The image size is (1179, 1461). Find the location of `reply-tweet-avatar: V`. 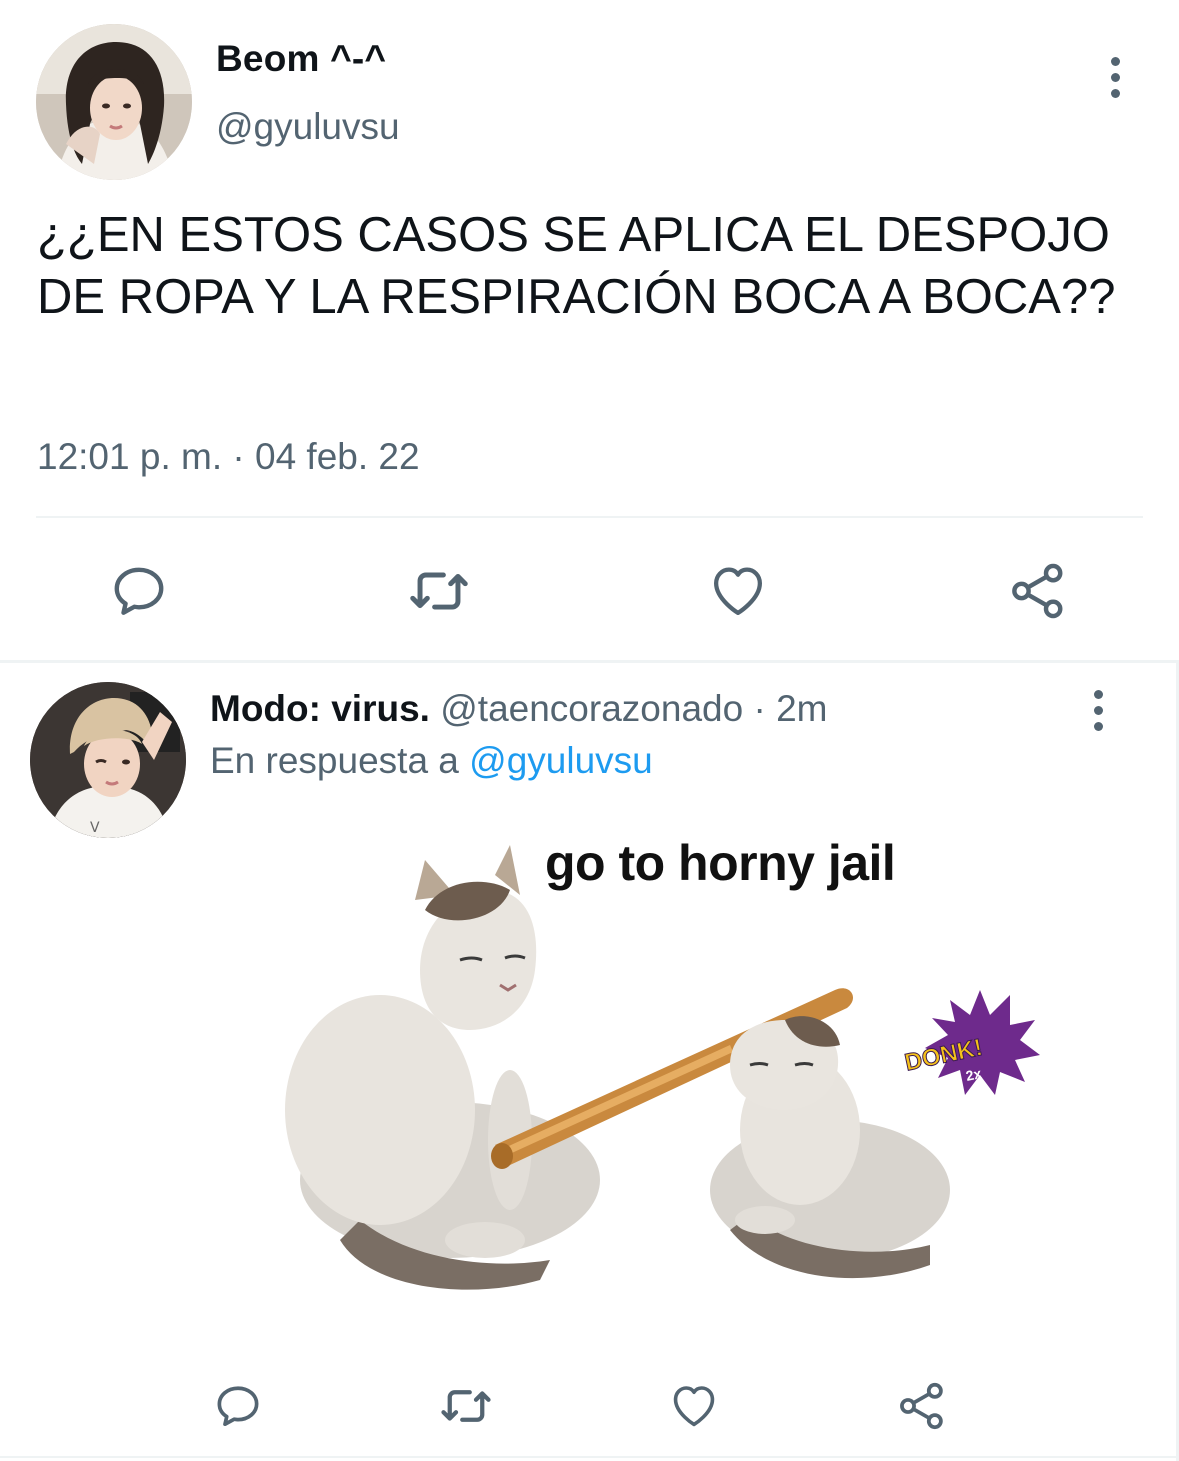

reply-tweet-avatar: V is located at coordinates (108, 760).